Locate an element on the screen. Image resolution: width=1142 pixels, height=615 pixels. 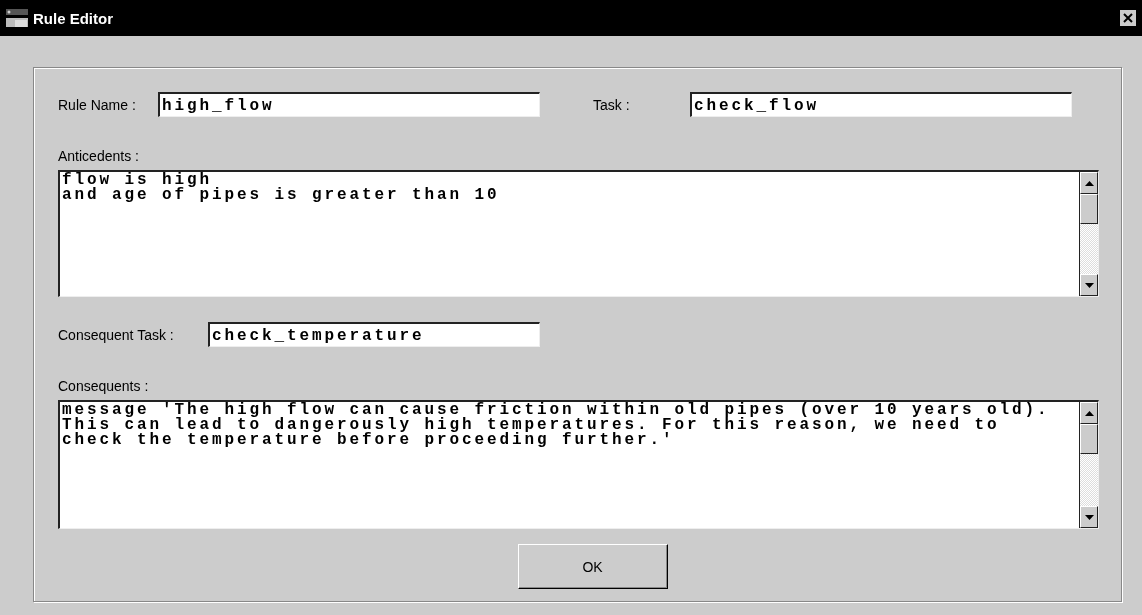
text-line: flow is high is located at coordinates (137, 180).